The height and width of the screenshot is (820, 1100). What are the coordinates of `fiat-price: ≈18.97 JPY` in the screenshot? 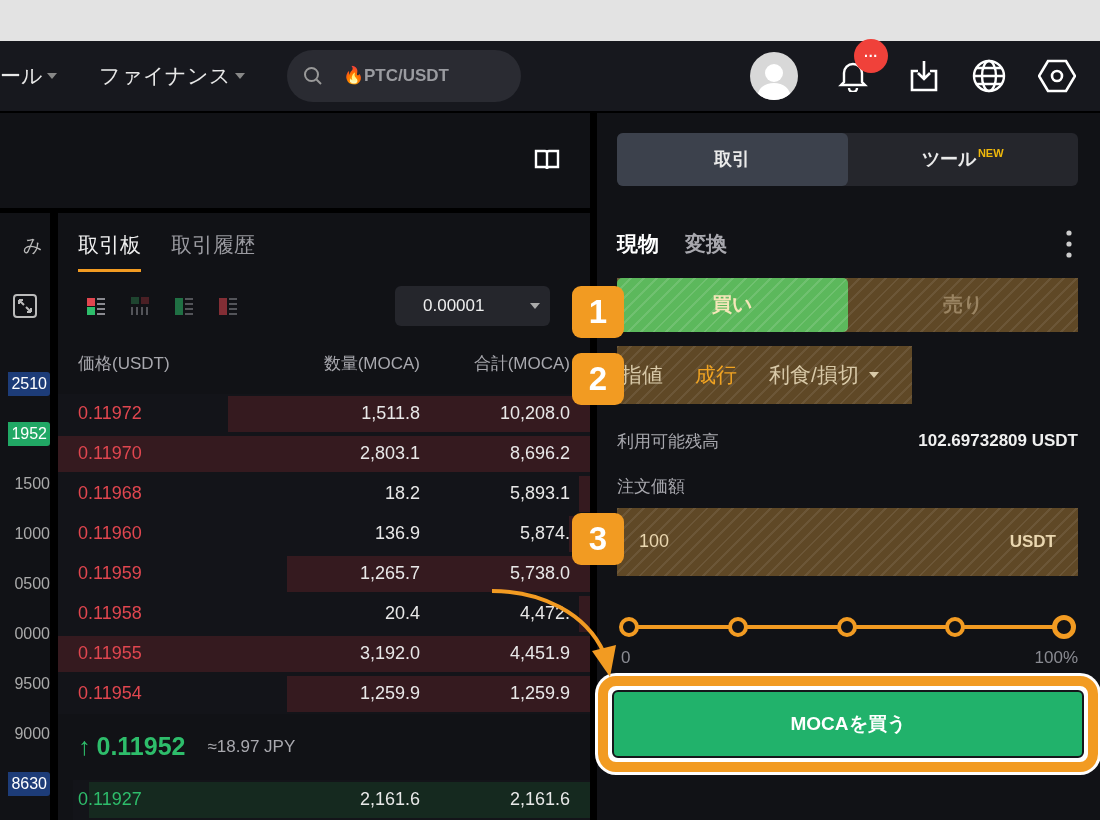 It's located at (251, 747).